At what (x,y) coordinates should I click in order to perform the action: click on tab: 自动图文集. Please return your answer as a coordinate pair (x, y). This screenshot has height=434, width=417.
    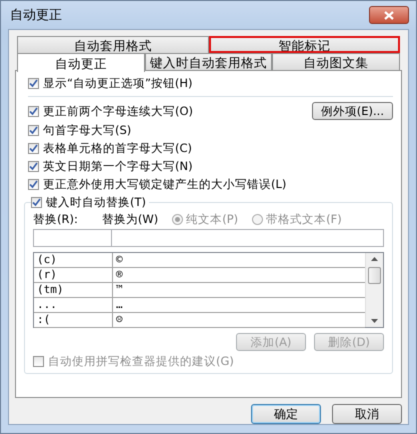
    Looking at the image, I should click on (336, 61).